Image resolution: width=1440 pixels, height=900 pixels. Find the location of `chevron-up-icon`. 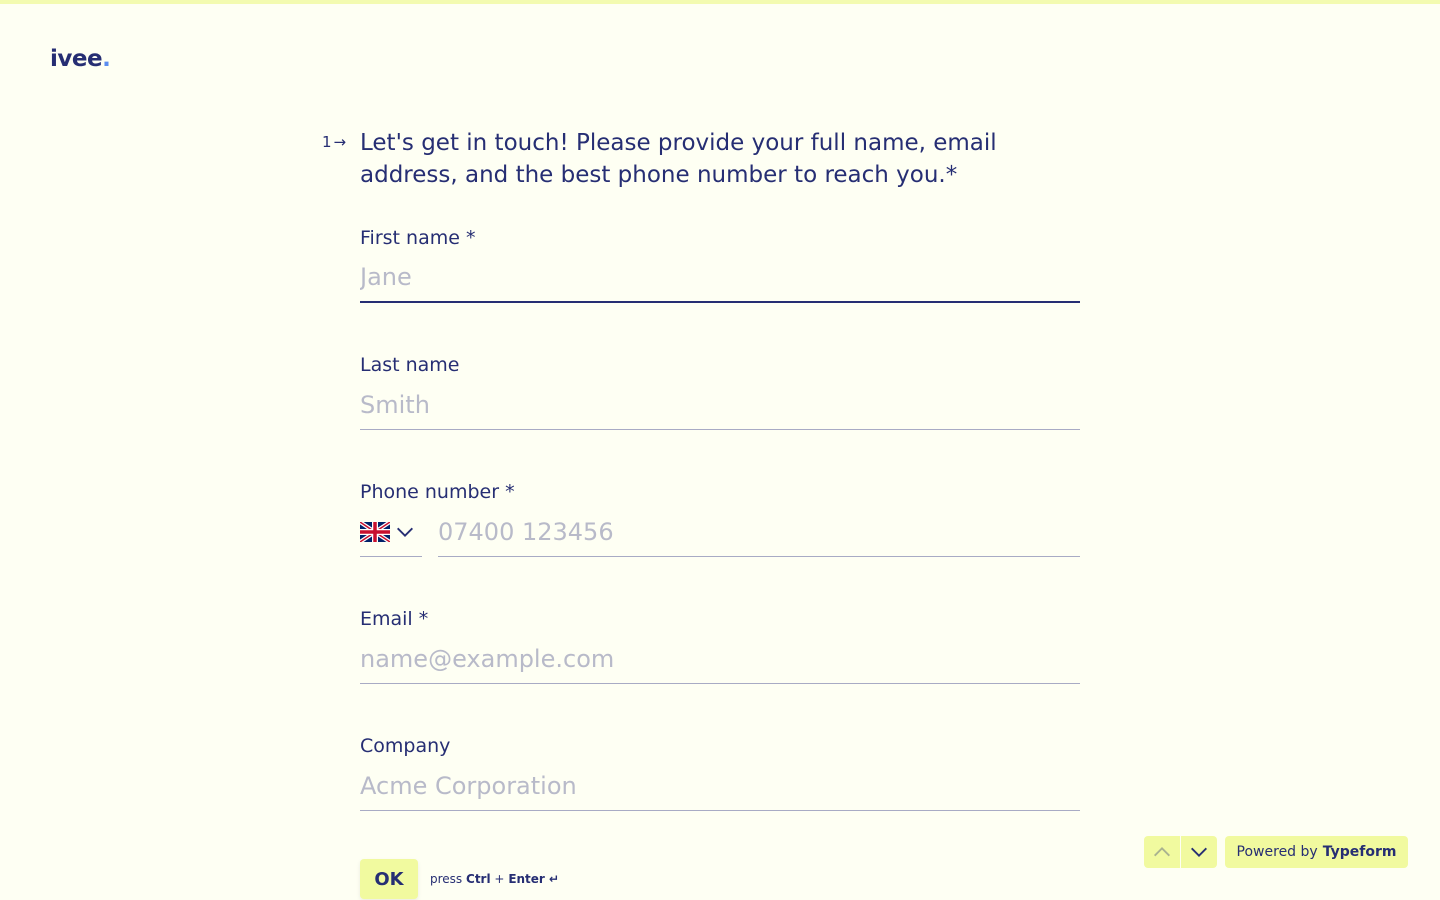

chevron-up-icon is located at coordinates (1162, 852).